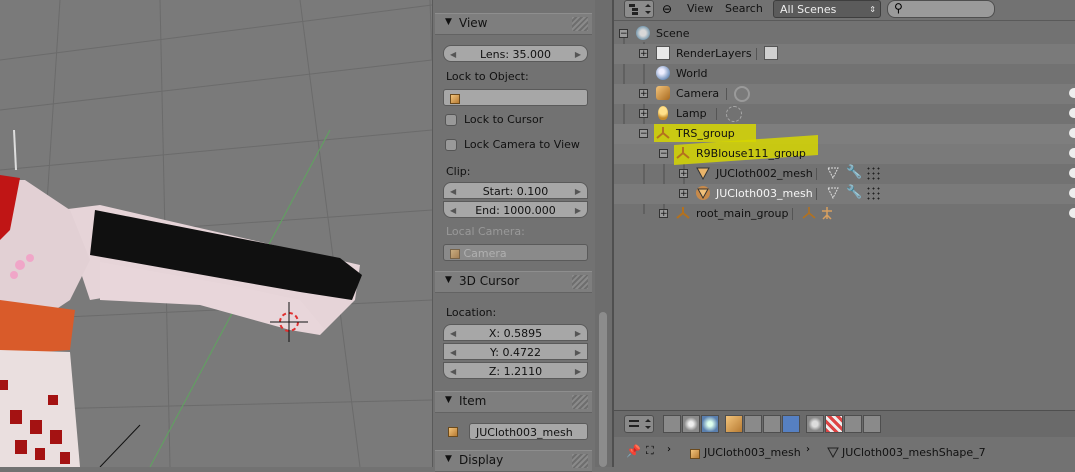 This screenshot has width=1075, height=472. I want to click on texture-tab-icon, so click(834, 424).